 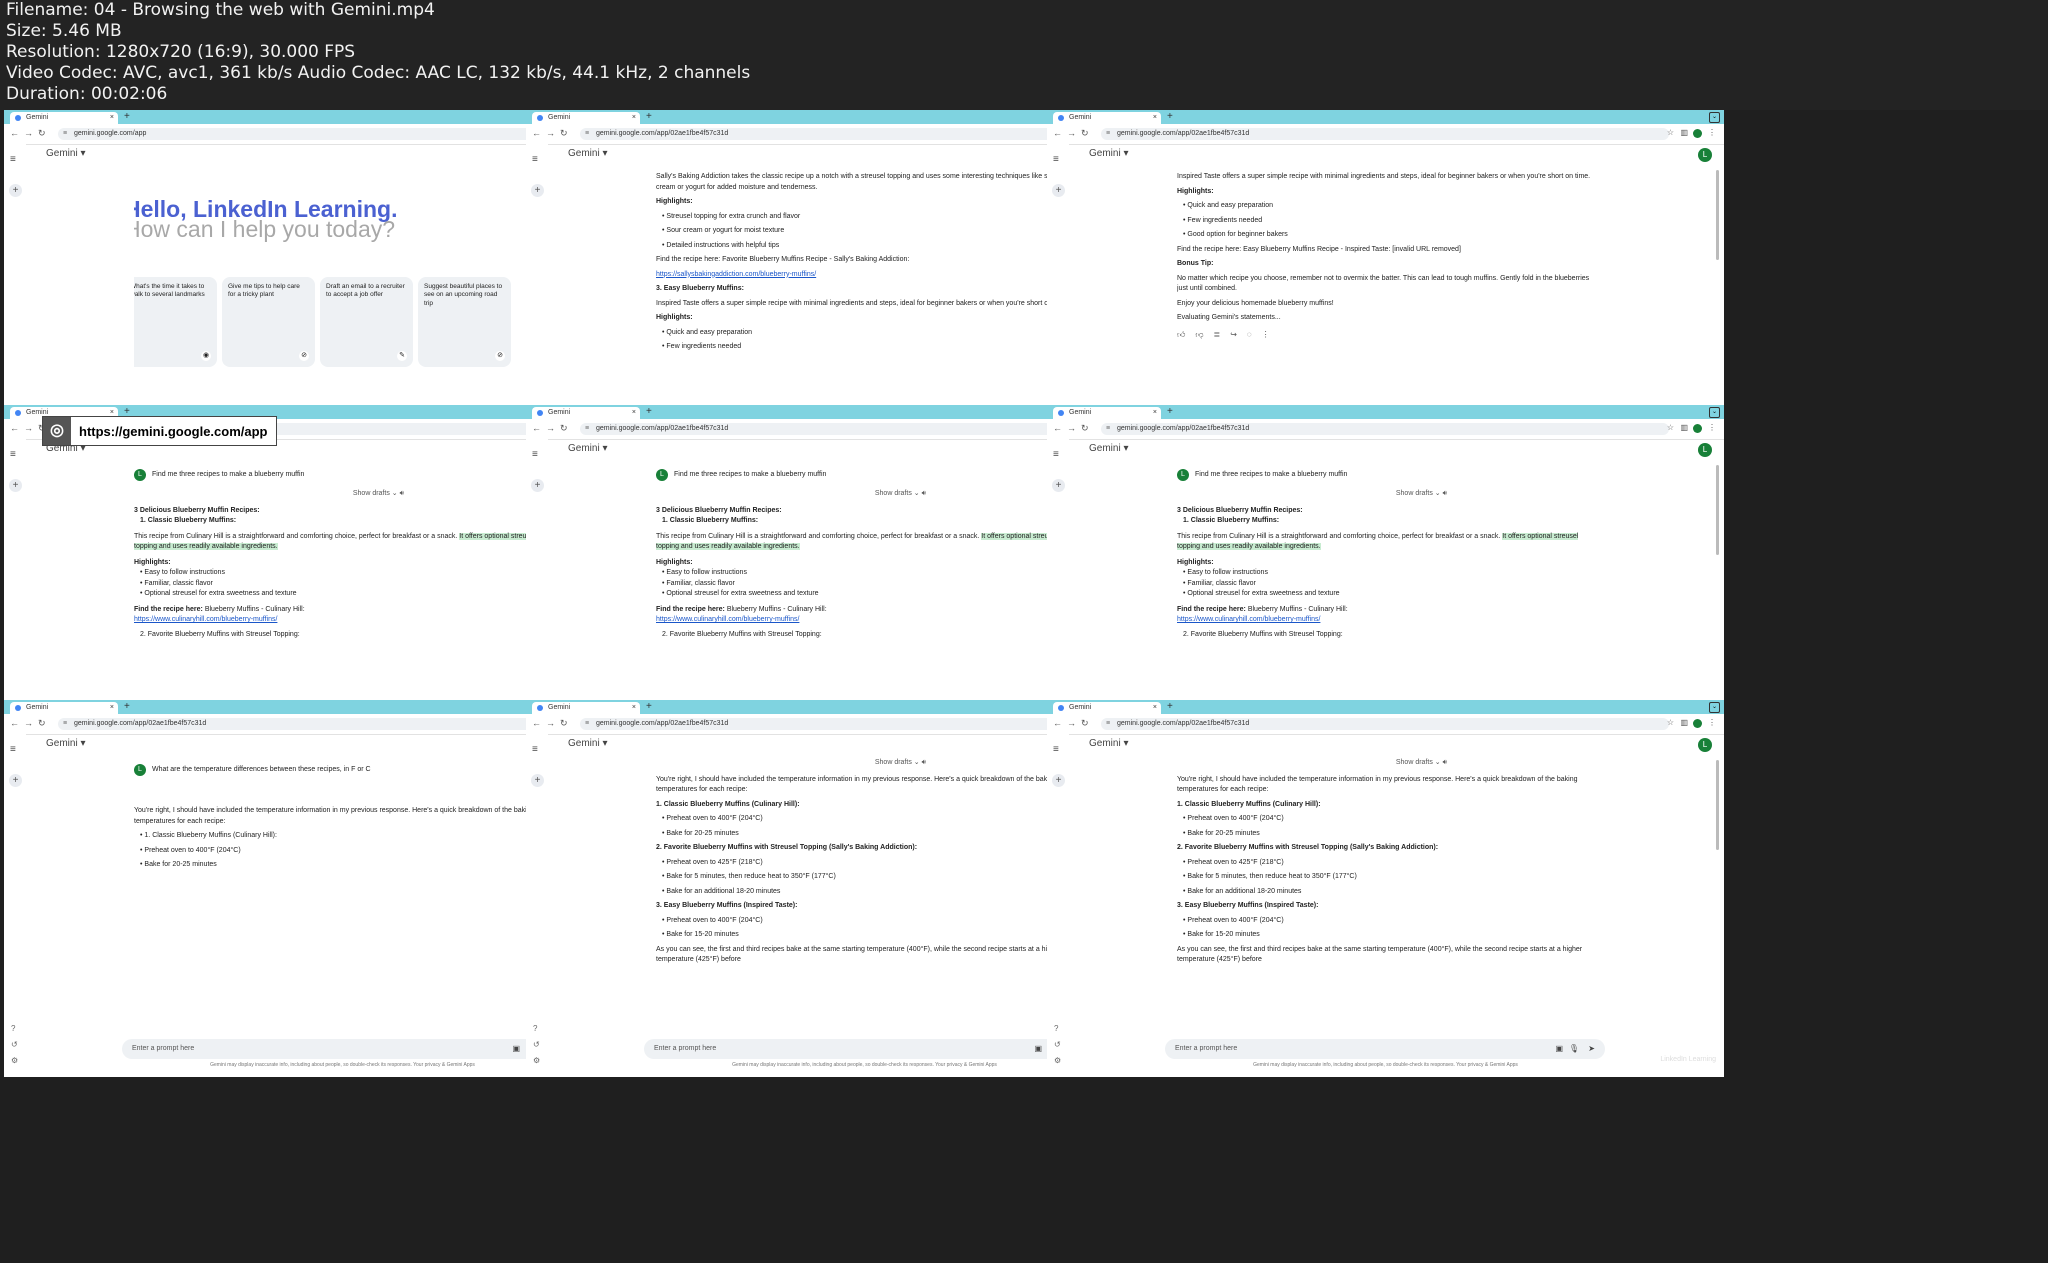 What do you see at coordinates (1591, 1049) in the screenshot?
I see `send-icon: ➤` at bounding box center [1591, 1049].